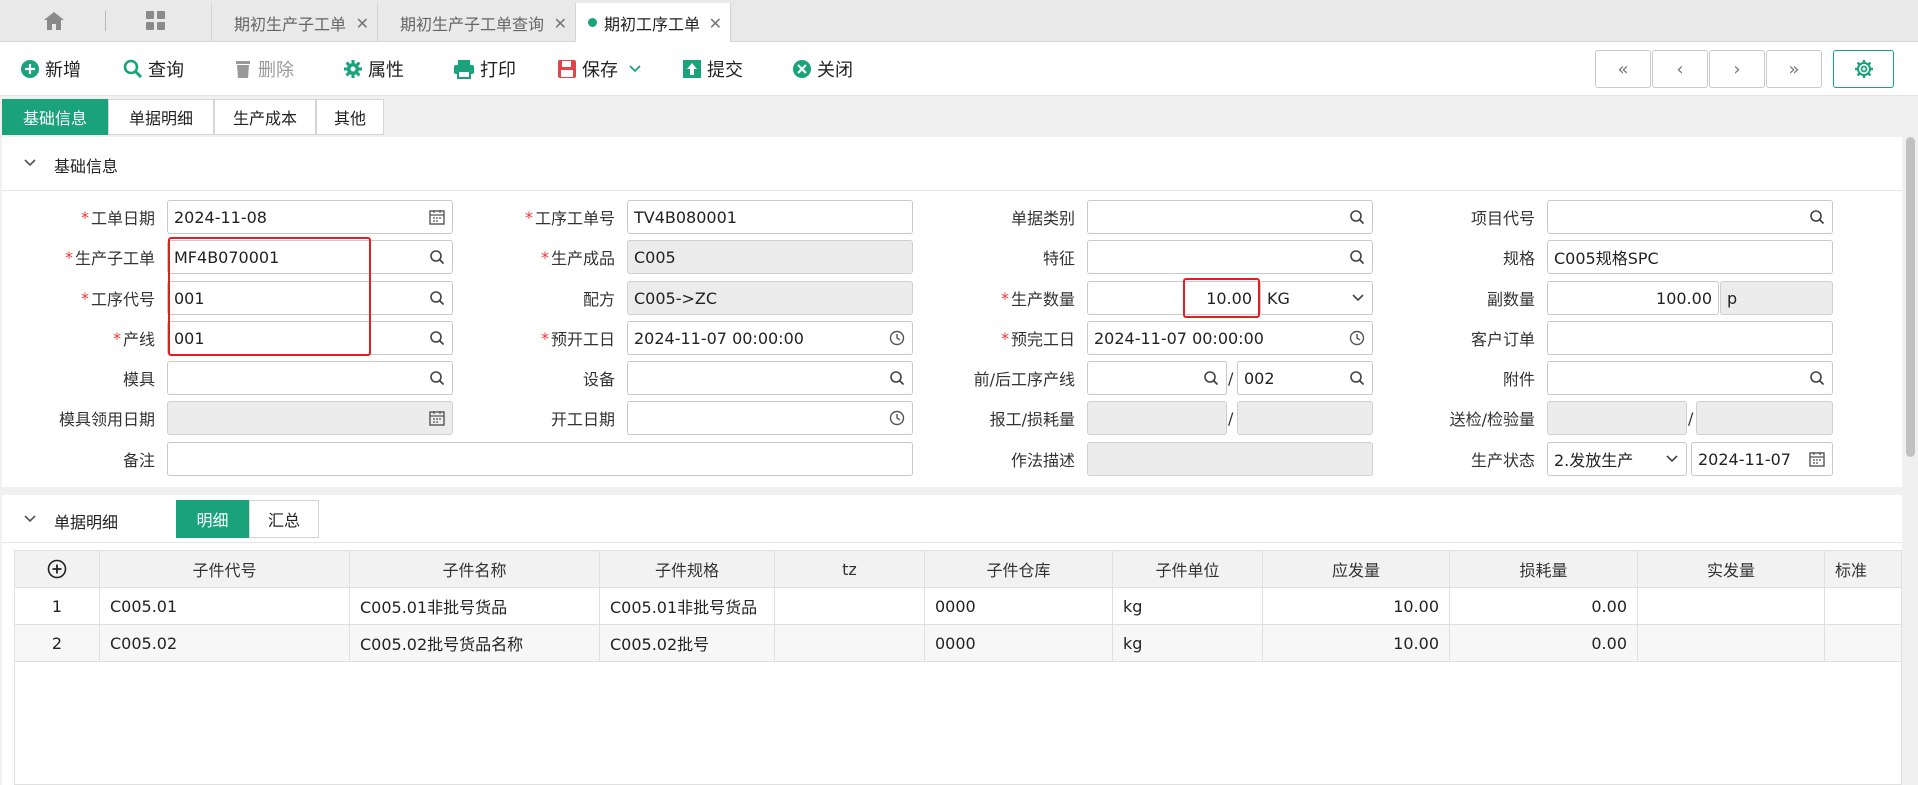  Describe the element at coordinates (602, 69) in the screenshot. I see `save-button: 保存` at that location.